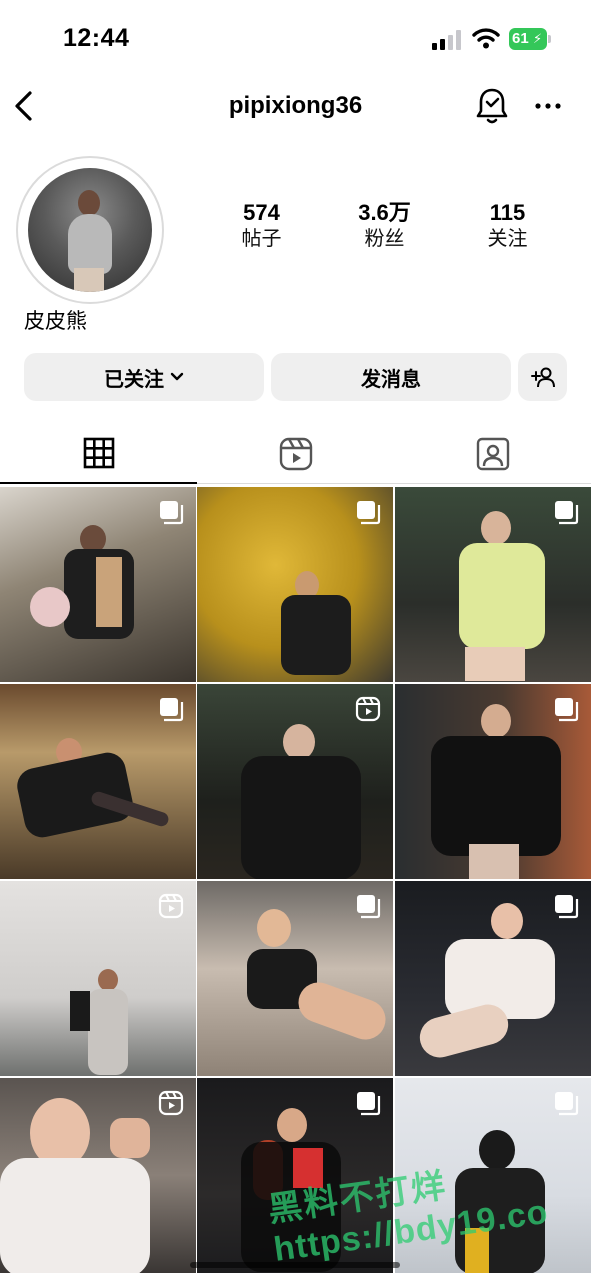  Describe the element at coordinates (134, 379) in the screenshot. I see `following-label: 已关注` at that location.